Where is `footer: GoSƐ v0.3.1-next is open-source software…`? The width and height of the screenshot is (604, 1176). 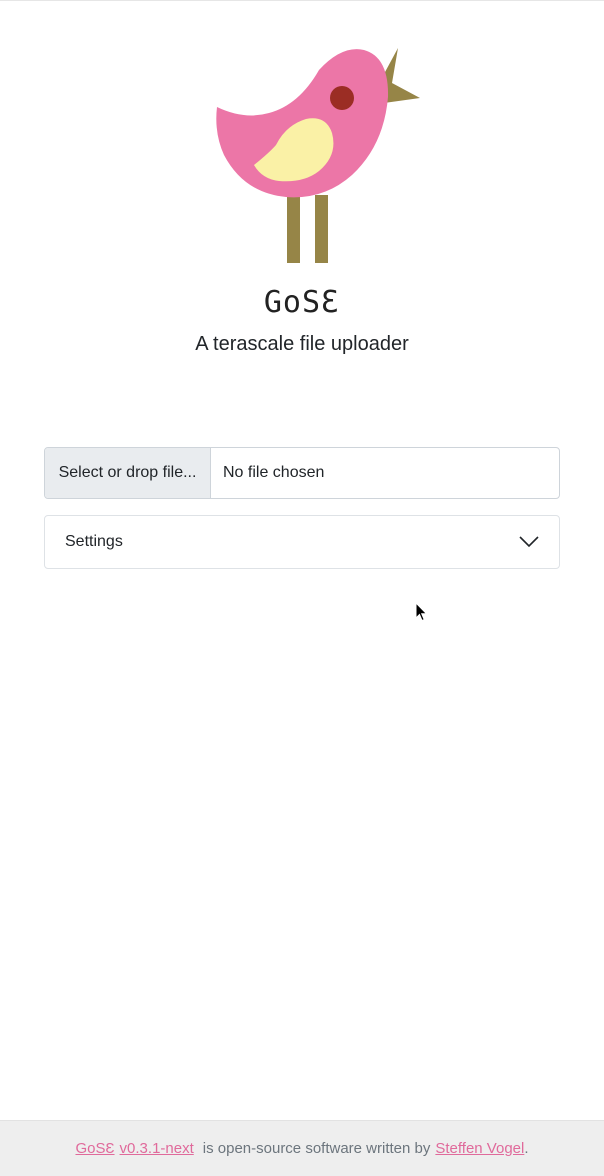
footer: GoSƐ v0.3.1-next is open-source software… is located at coordinates (302, 1148).